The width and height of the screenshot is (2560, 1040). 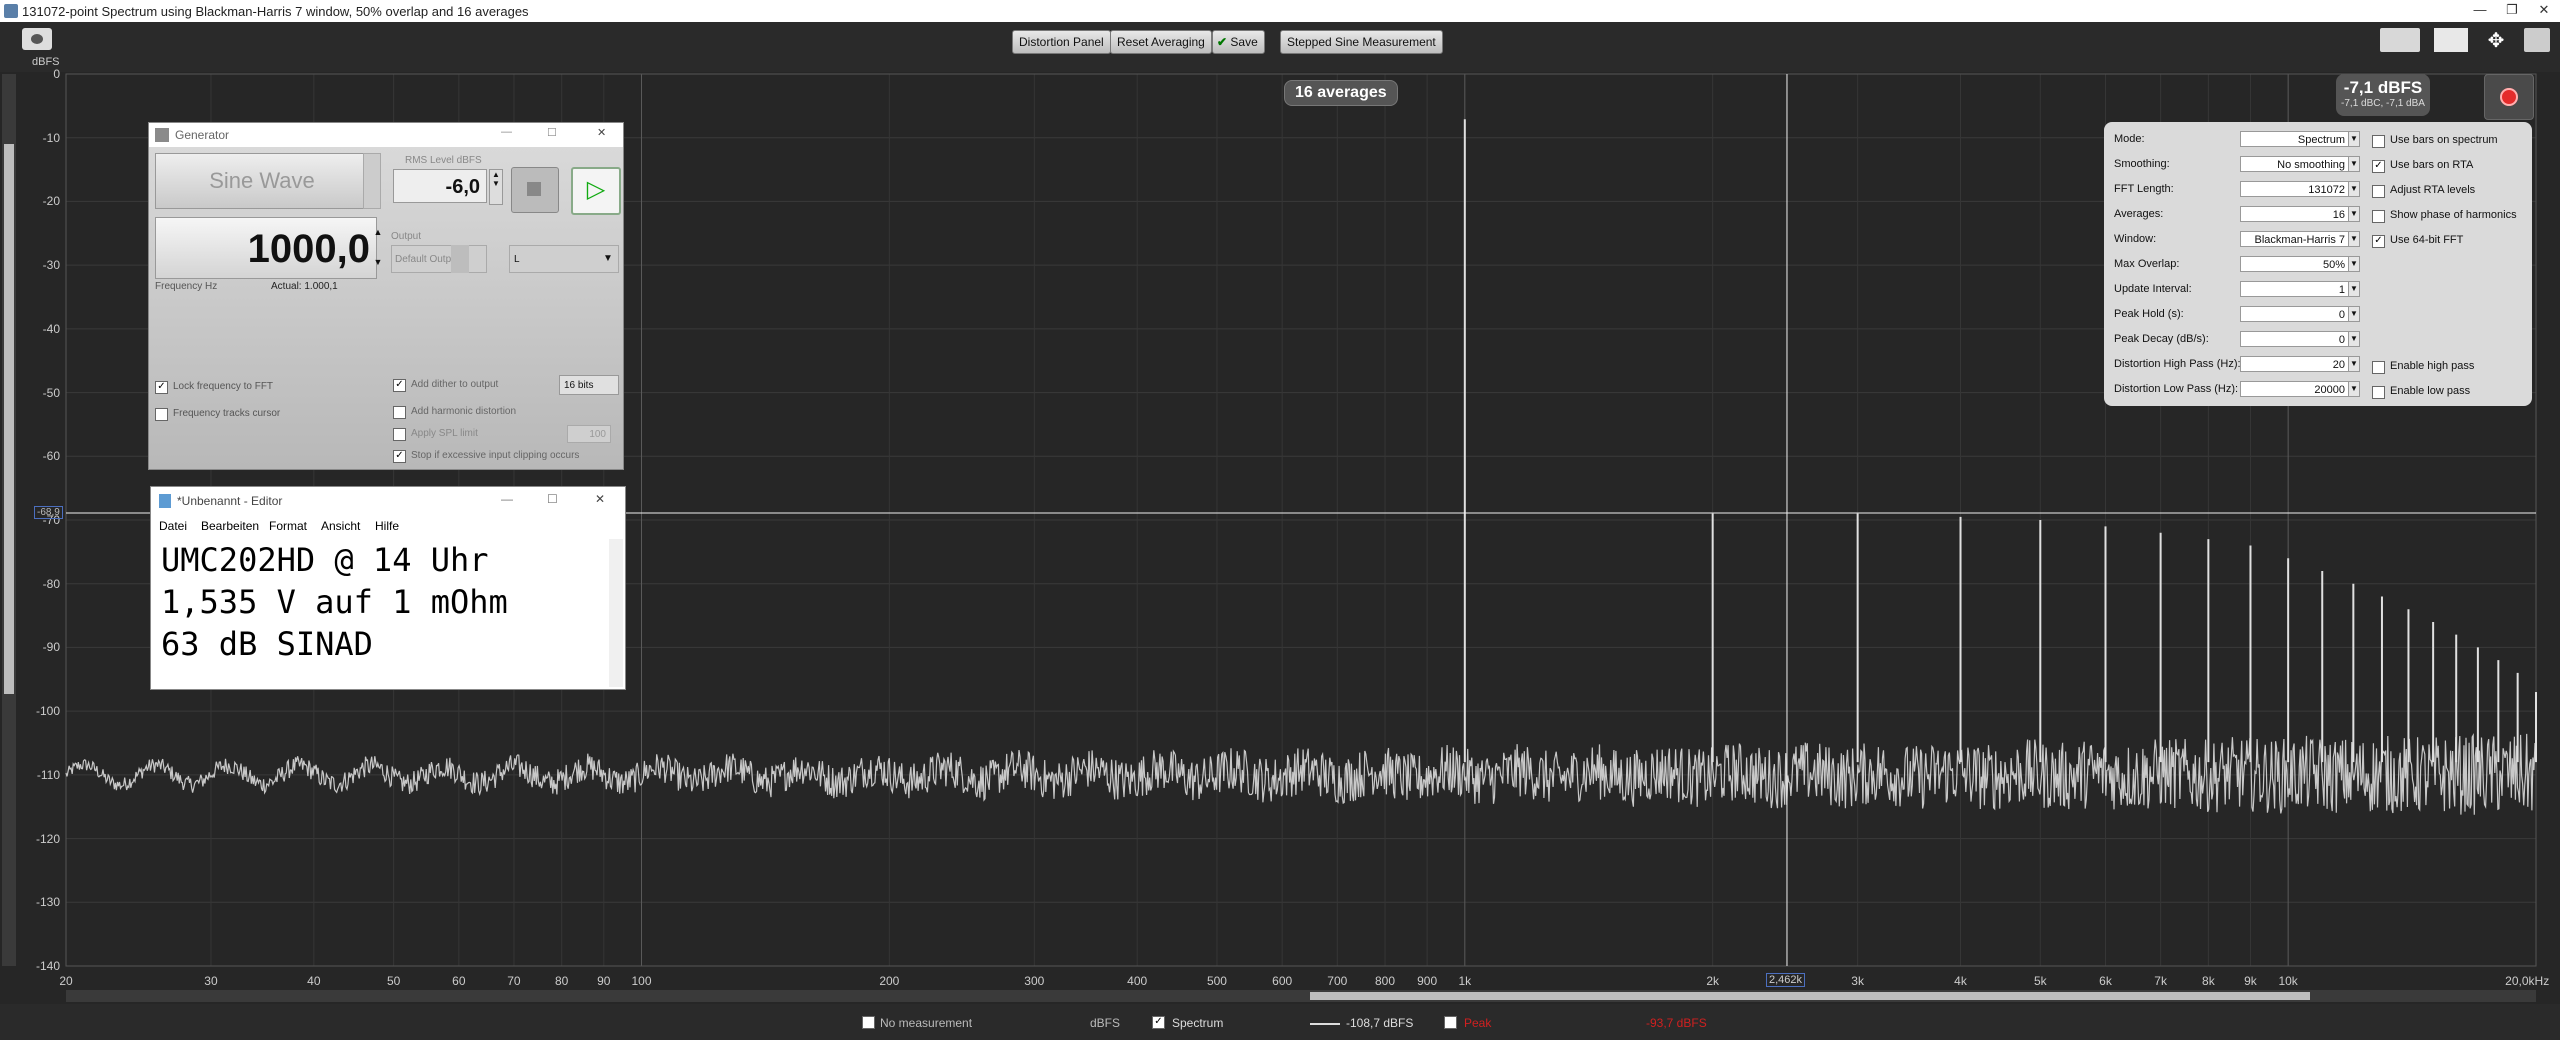 I want to click on frequency-tracks-checkbox, so click(x=161, y=414).